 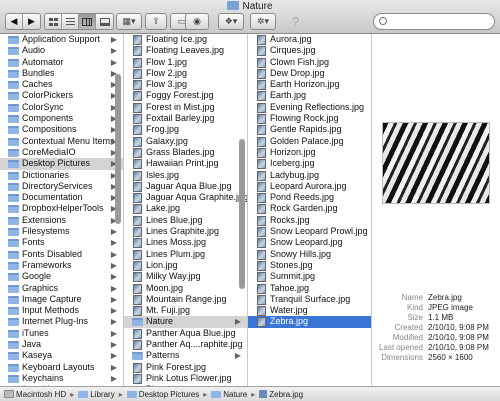 I want to click on list-item: Lake.jpg, so click(x=185, y=209).